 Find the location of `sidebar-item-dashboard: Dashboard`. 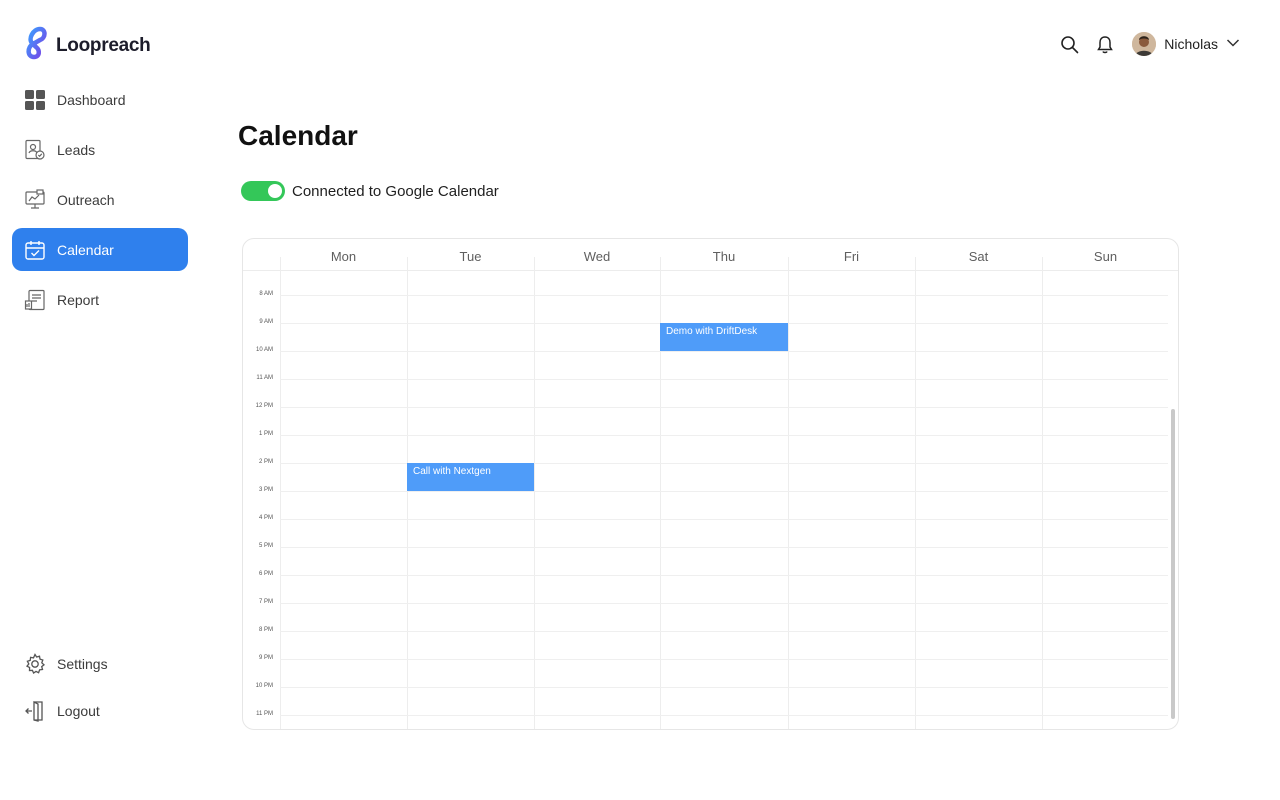

sidebar-item-dashboard: Dashboard is located at coordinates (100, 99).